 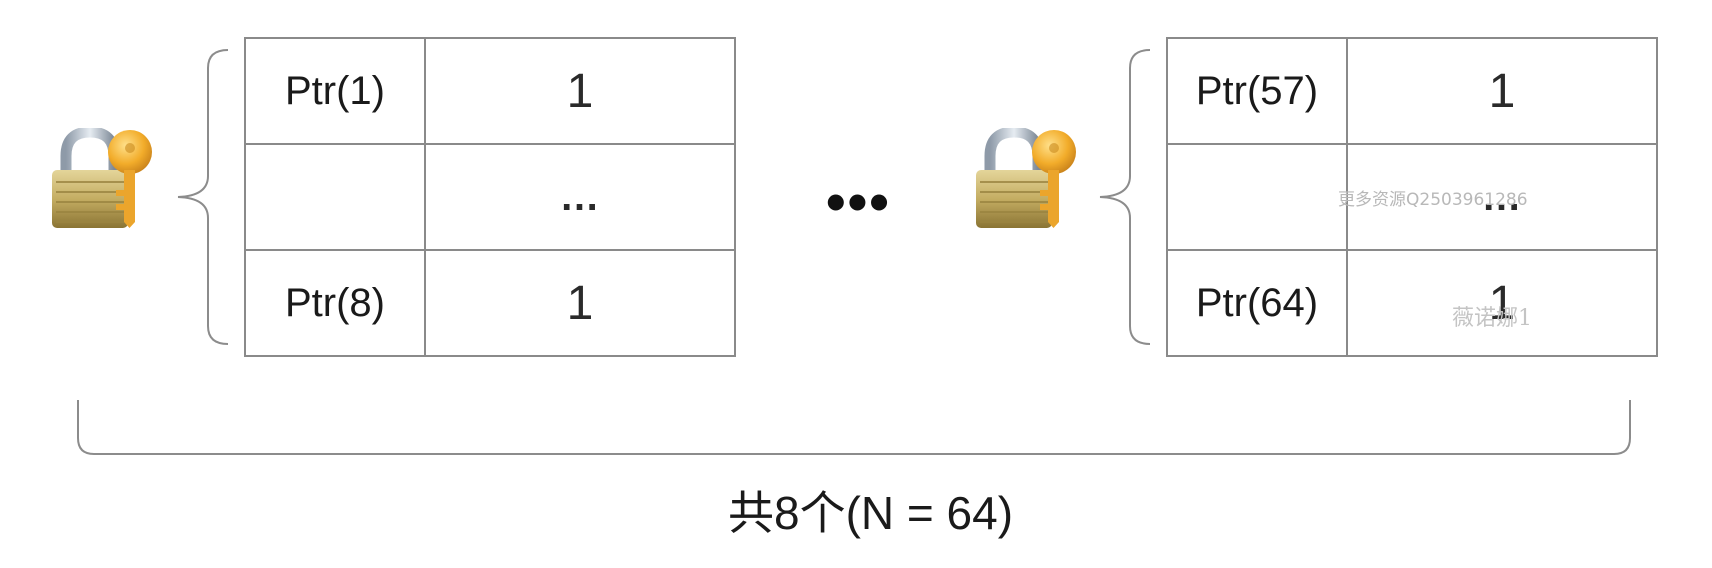 What do you see at coordinates (858, 201) in the screenshot?
I see `between-shards-ellipsis: •••` at bounding box center [858, 201].